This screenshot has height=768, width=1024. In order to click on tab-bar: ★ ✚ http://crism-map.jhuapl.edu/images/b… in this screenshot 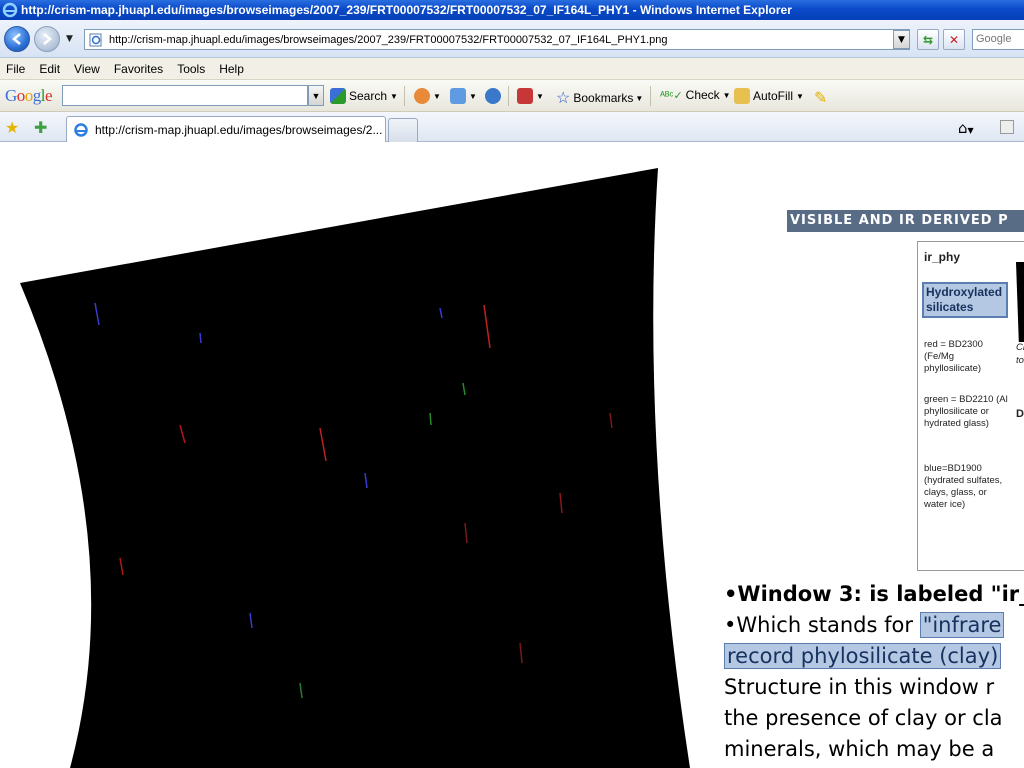, I will do `click(512, 127)`.